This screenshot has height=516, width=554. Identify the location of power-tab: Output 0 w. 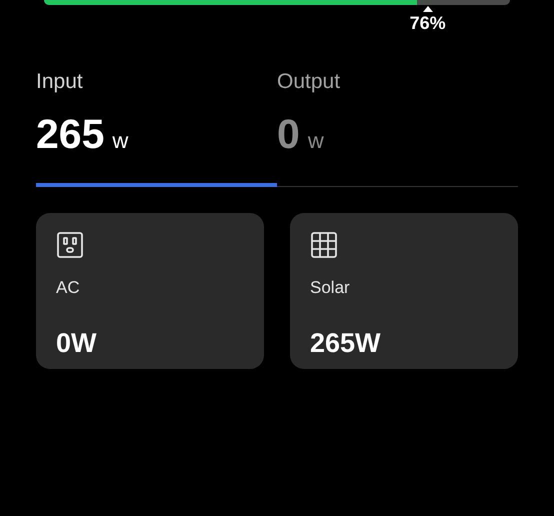
(397, 126).